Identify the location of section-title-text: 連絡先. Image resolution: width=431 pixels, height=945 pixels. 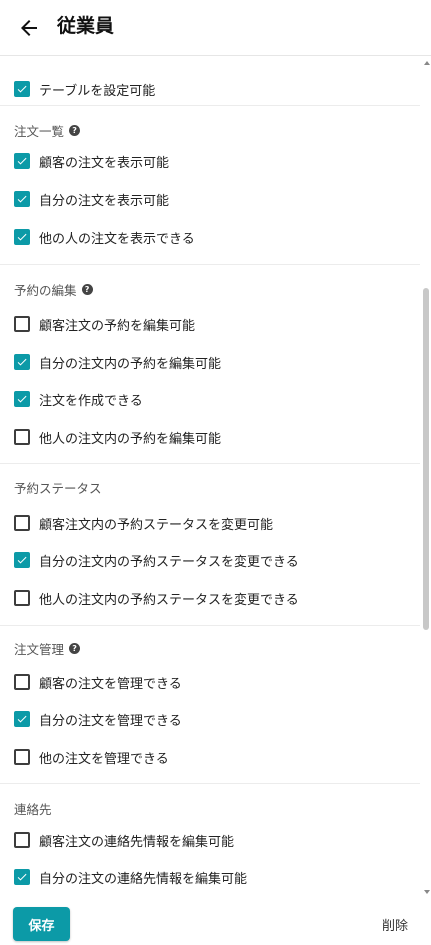
(33, 809).